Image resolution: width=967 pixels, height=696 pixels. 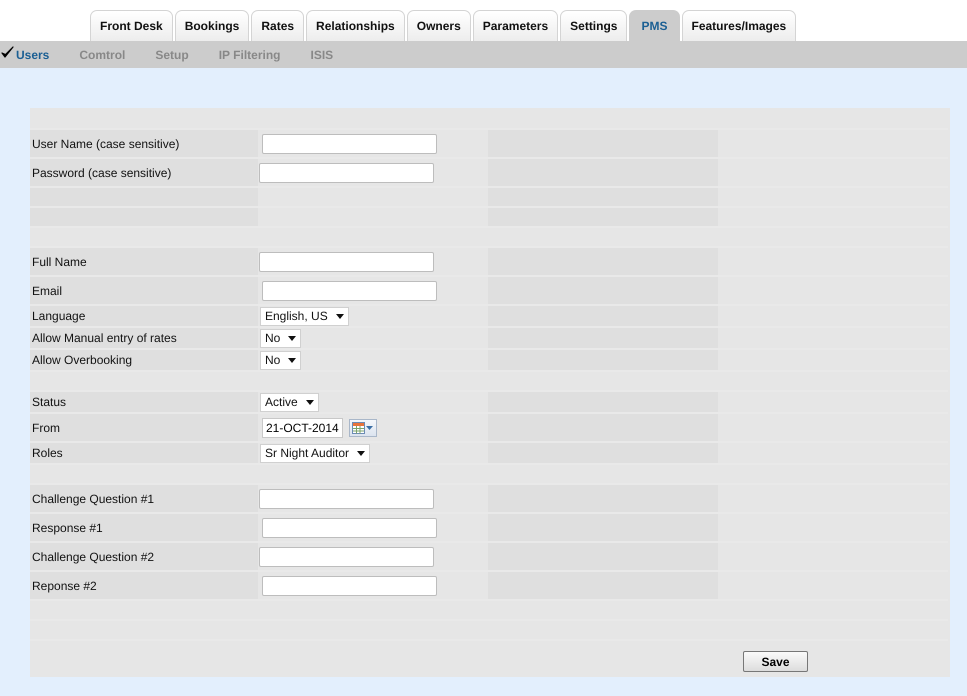 What do you see at coordinates (277, 25) in the screenshot?
I see `nav-tab: Rates` at bounding box center [277, 25].